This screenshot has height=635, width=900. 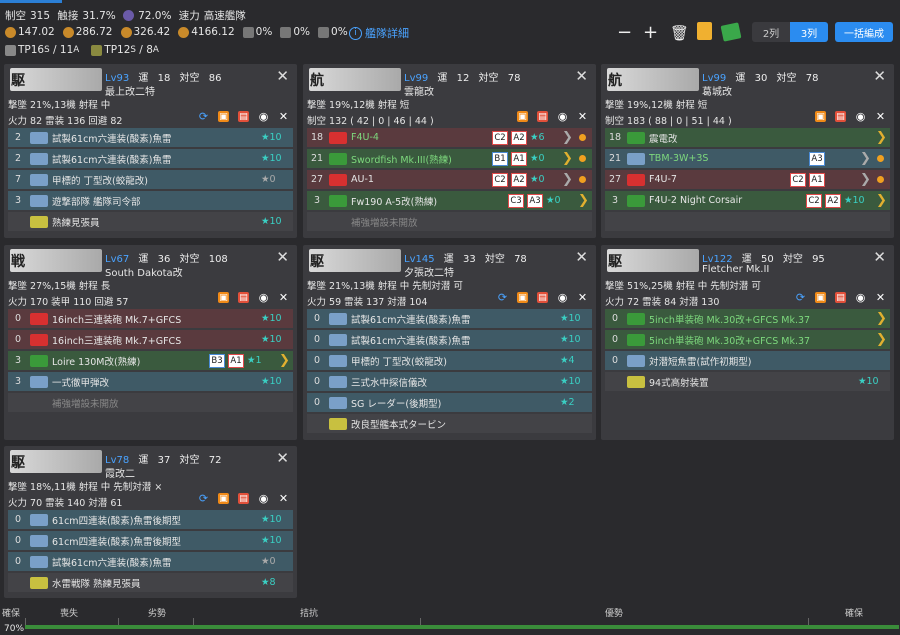 I want to click on equipment-slot: 3 Fw190 A-5改(熟練) C3 A3 ★0 ❯, so click(x=449, y=200).